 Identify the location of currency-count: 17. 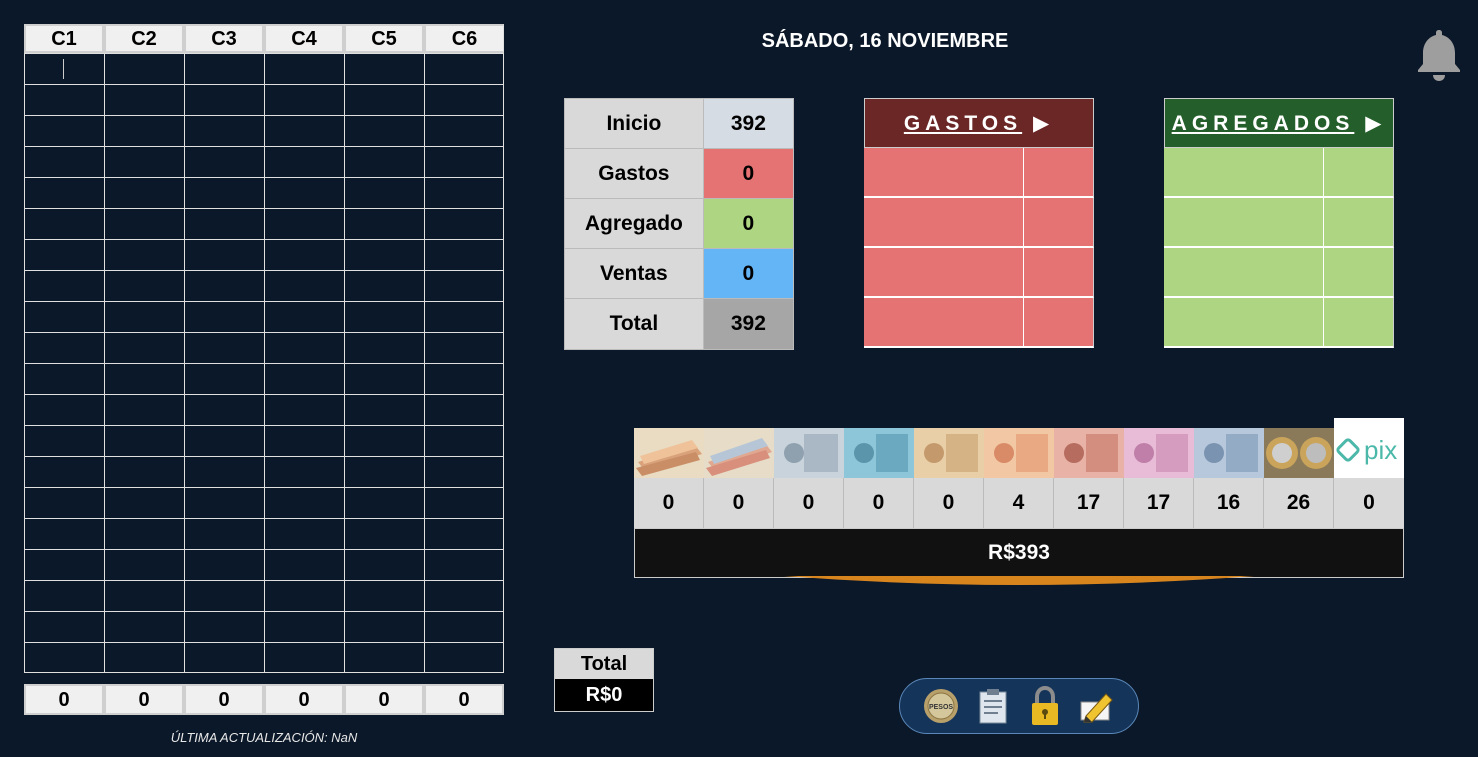
(1159, 503).